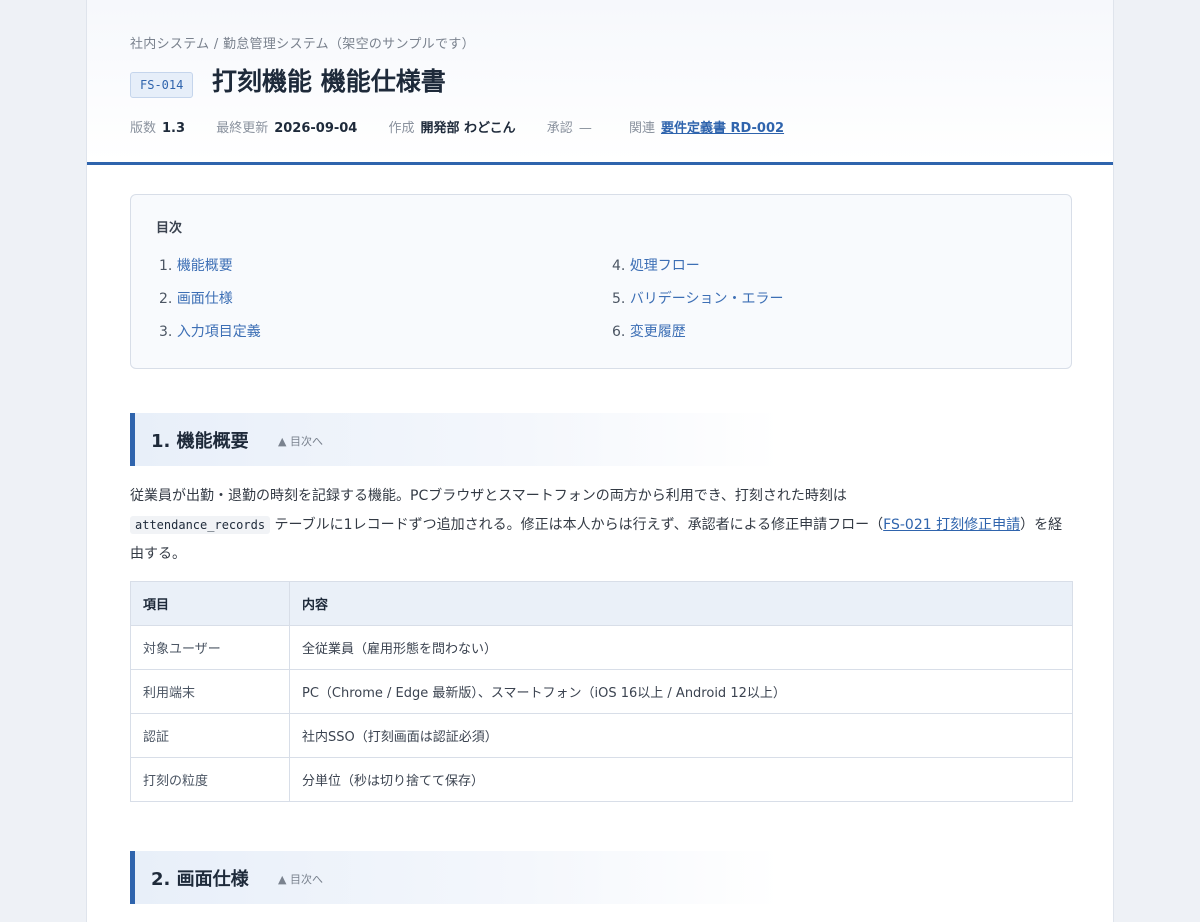 This screenshot has width=1200, height=922. I want to click on table-cell-value: 社内SSO（打刻画面は認証必須）, so click(681, 735).